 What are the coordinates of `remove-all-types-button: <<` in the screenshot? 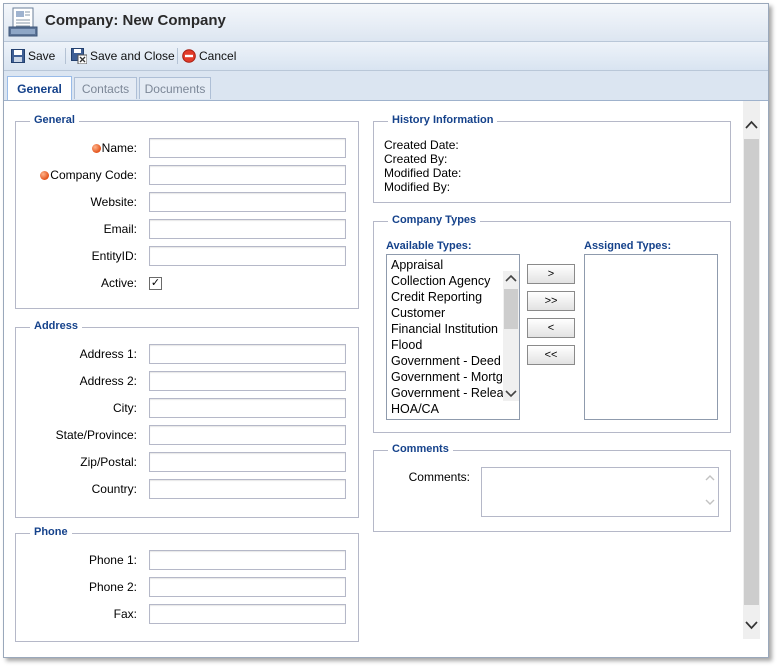 It's located at (551, 355).